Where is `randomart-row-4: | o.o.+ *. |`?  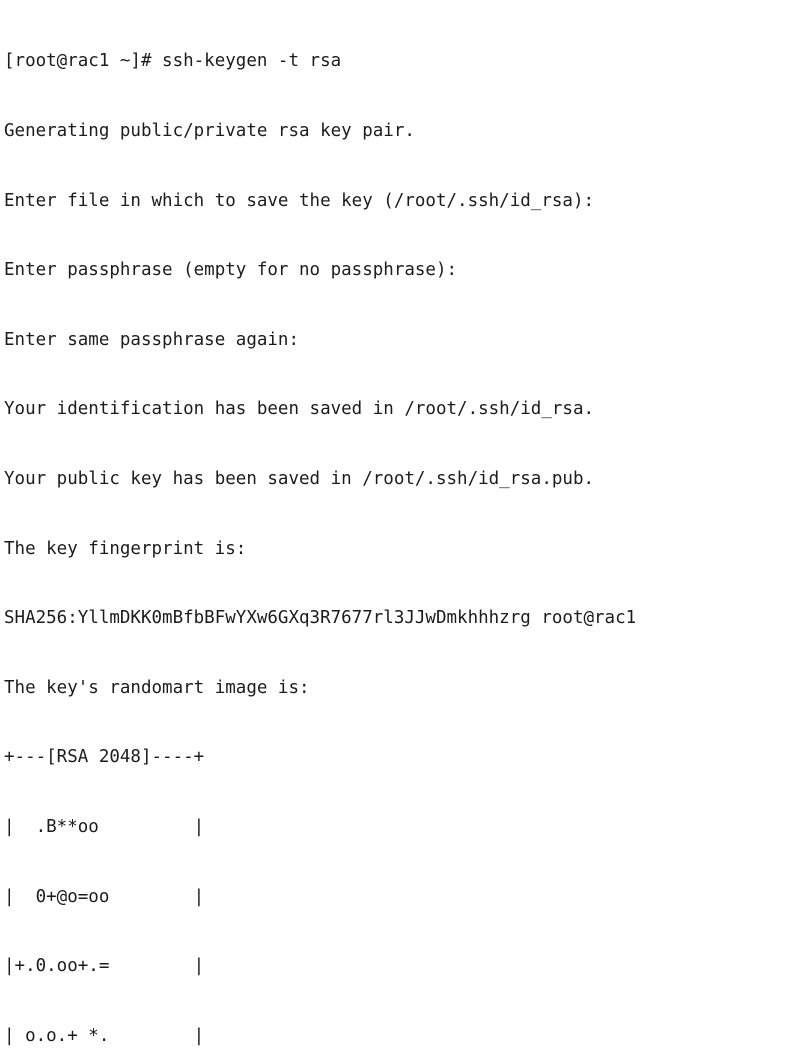 randomart-row-4: | o.o.+ *. | is located at coordinates (104, 1035).